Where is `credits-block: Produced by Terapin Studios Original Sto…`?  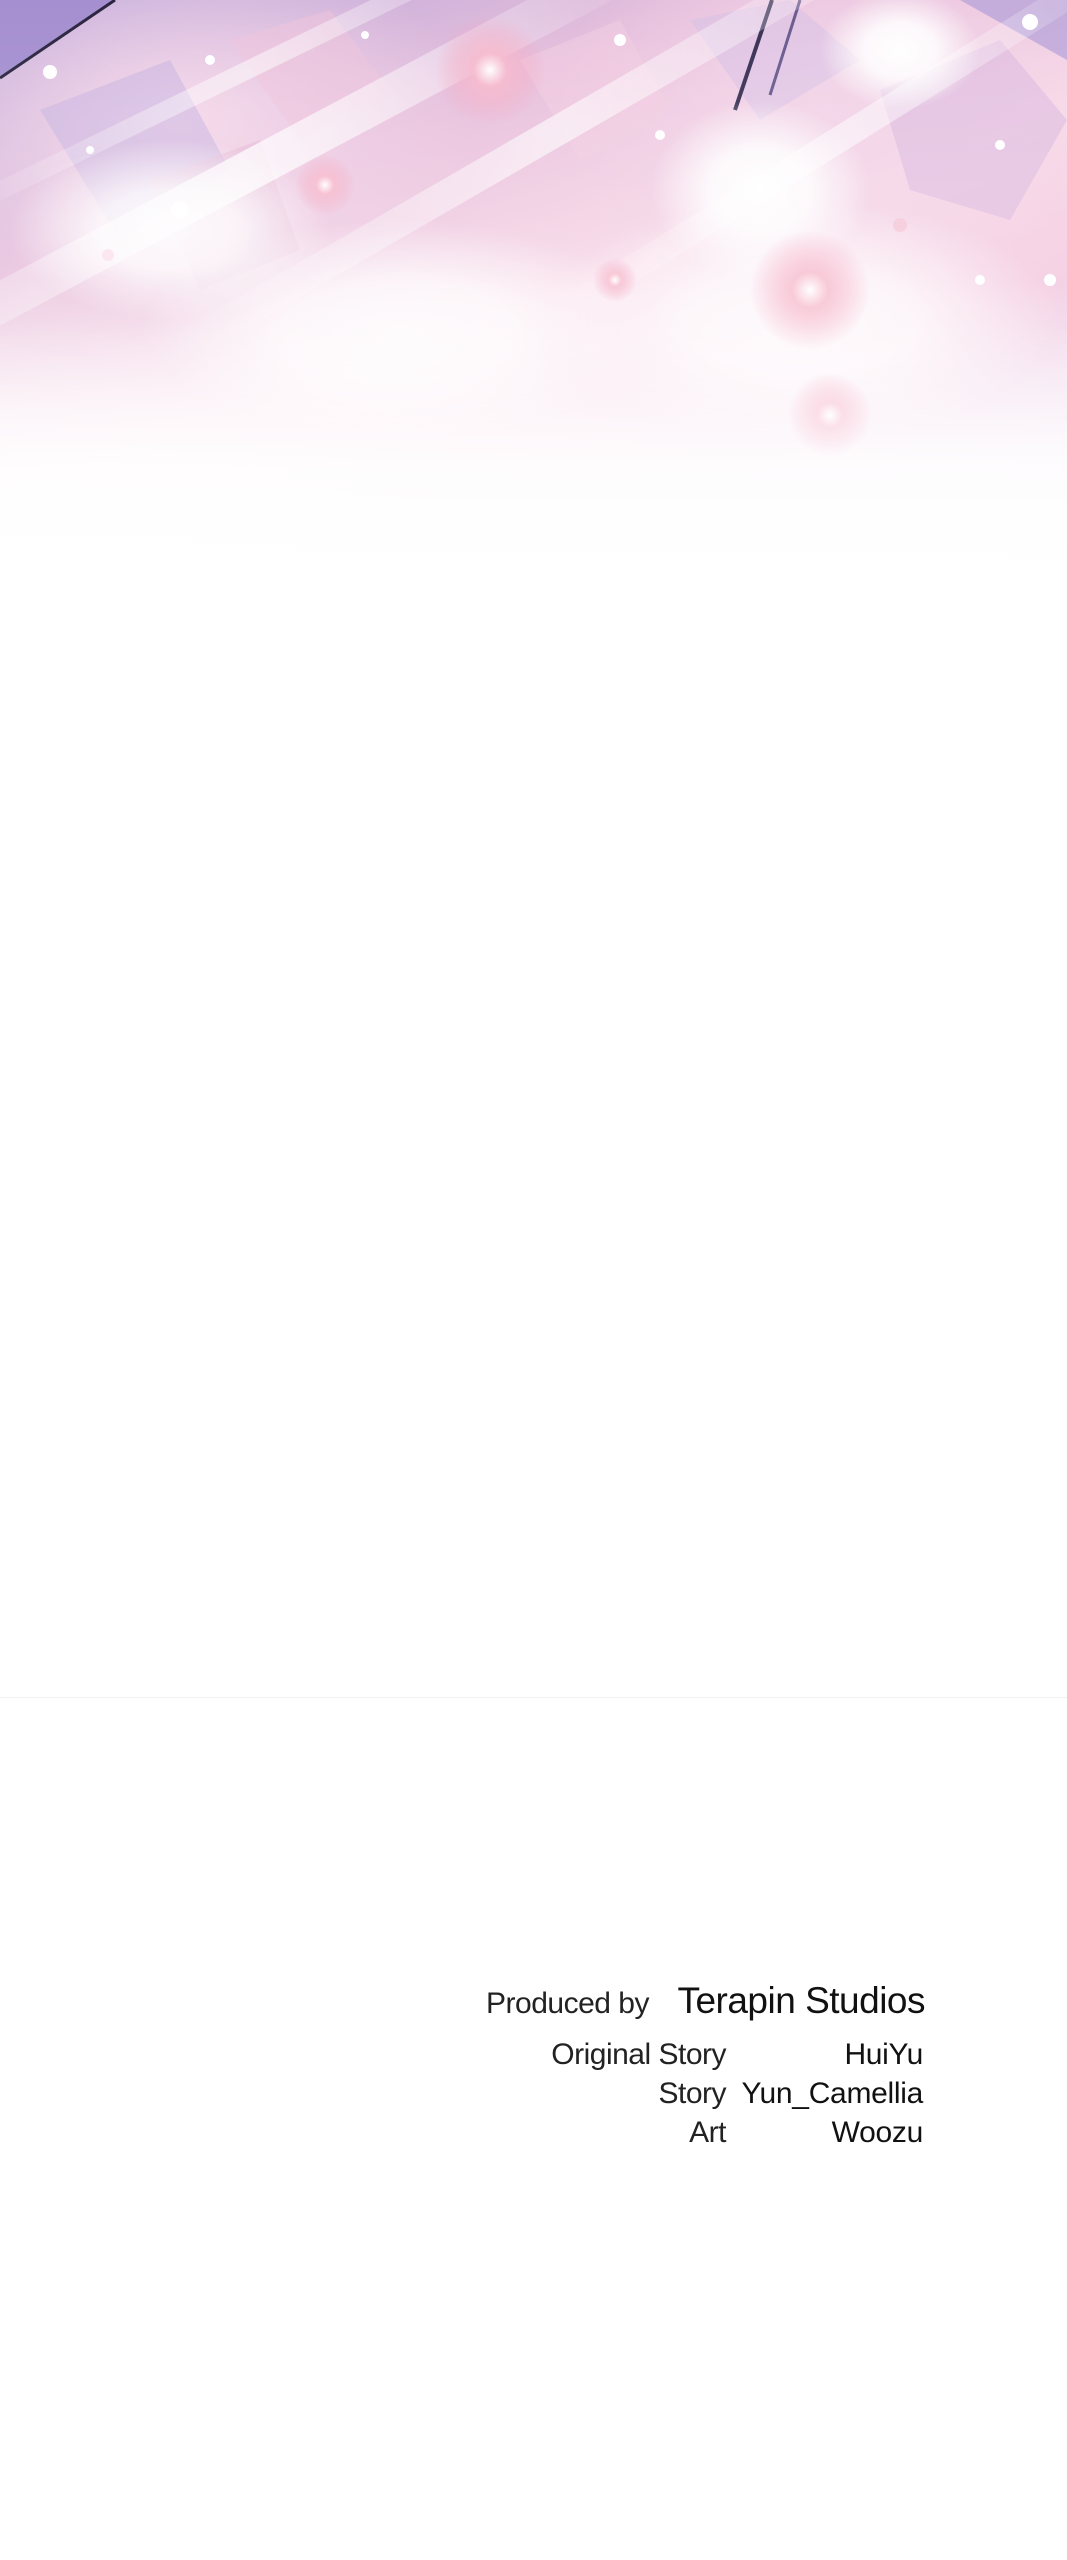
credits-block: Produced by Terapin Studios Original Sto… is located at coordinates (533, 2075).